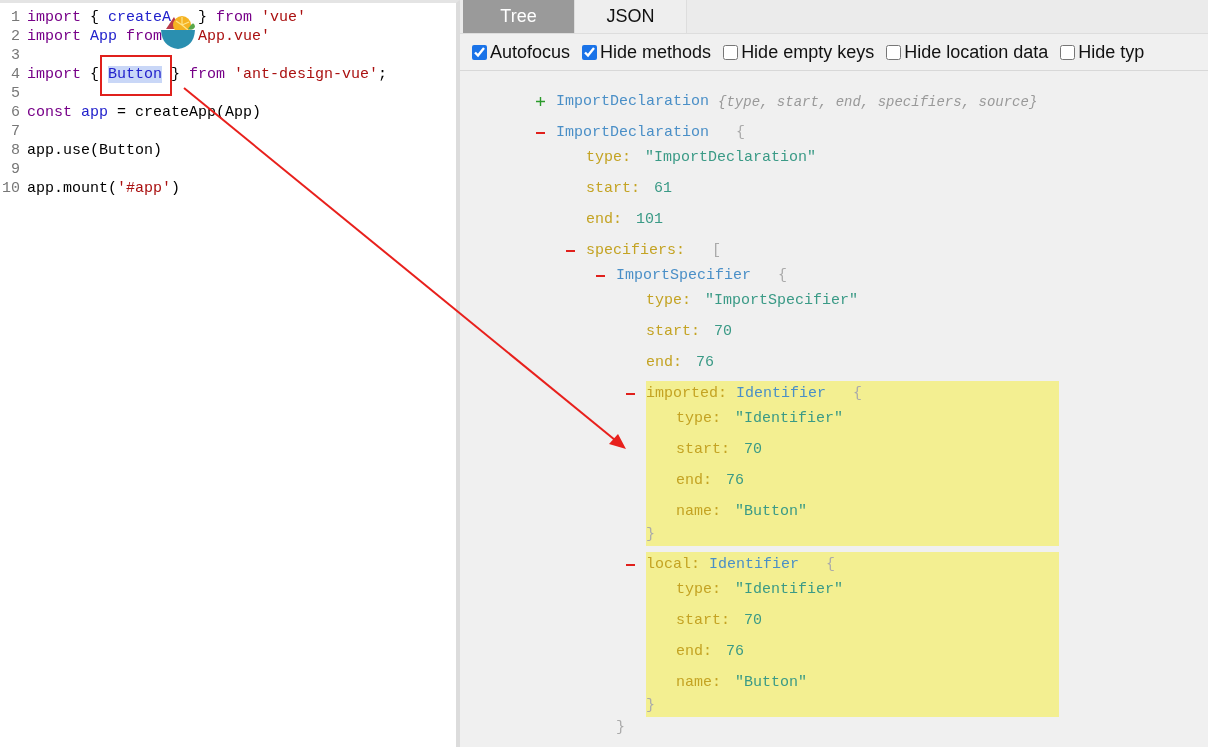  I want to click on expand-icon, so click(540, 101).